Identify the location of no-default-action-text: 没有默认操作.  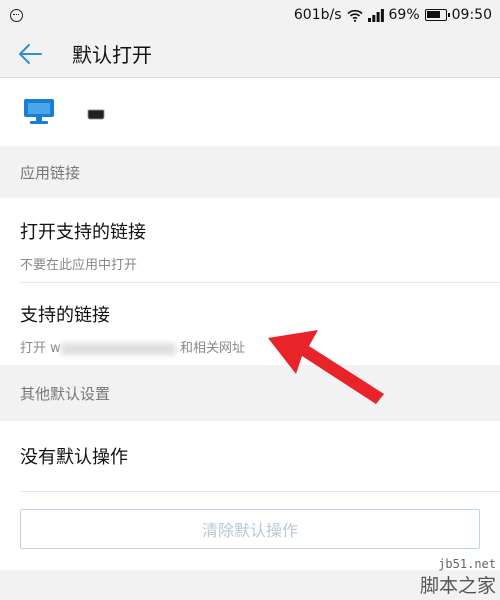
(74, 457).